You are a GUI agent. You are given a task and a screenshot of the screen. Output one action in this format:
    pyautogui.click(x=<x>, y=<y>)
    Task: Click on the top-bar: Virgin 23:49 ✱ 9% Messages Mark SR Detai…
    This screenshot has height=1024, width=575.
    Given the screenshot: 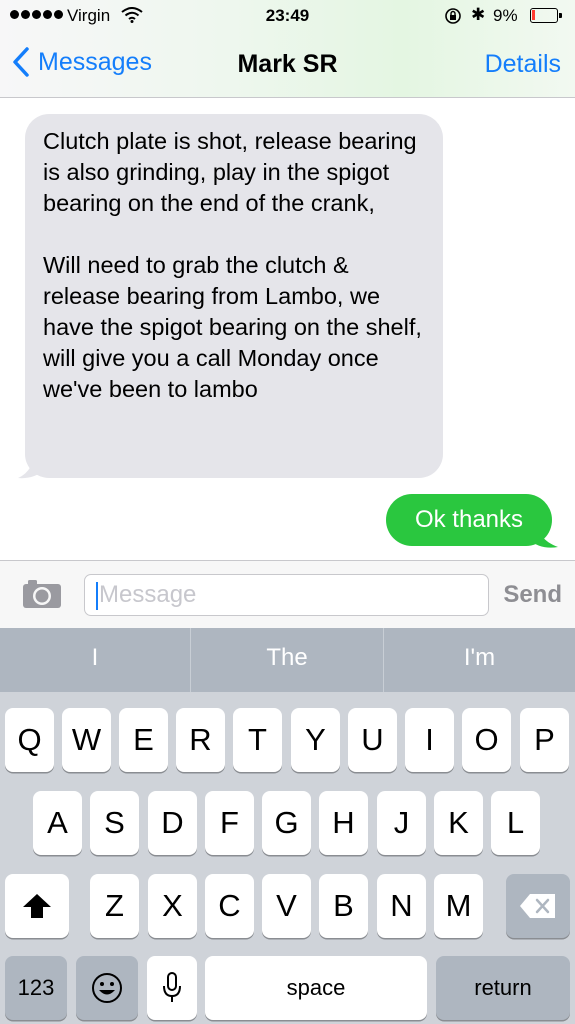 What is the action you would take?
    pyautogui.click(x=287, y=49)
    